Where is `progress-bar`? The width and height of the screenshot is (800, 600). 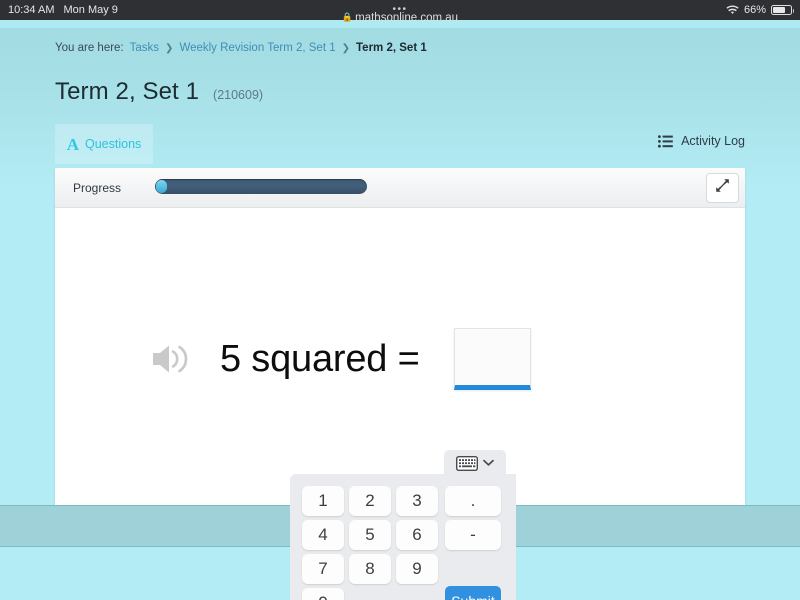
progress-bar is located at coordinates (261, 186).